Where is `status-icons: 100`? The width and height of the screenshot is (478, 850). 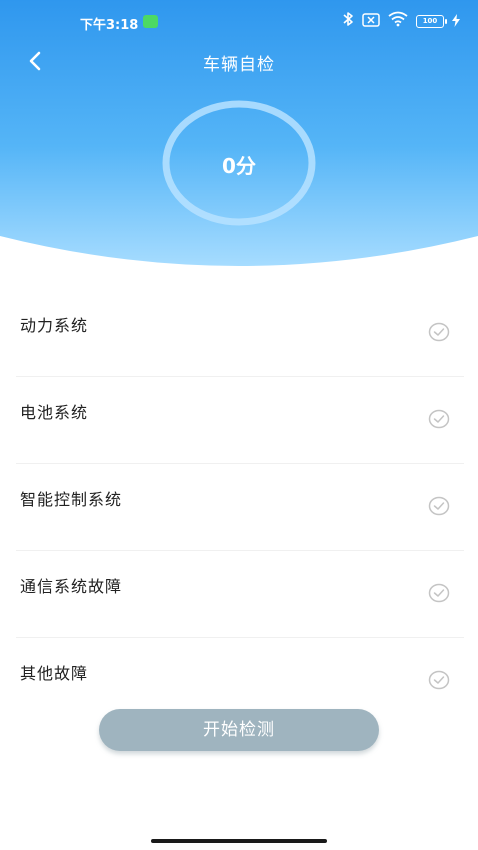
status-icons: 100 is located at coordinates (401, 21).